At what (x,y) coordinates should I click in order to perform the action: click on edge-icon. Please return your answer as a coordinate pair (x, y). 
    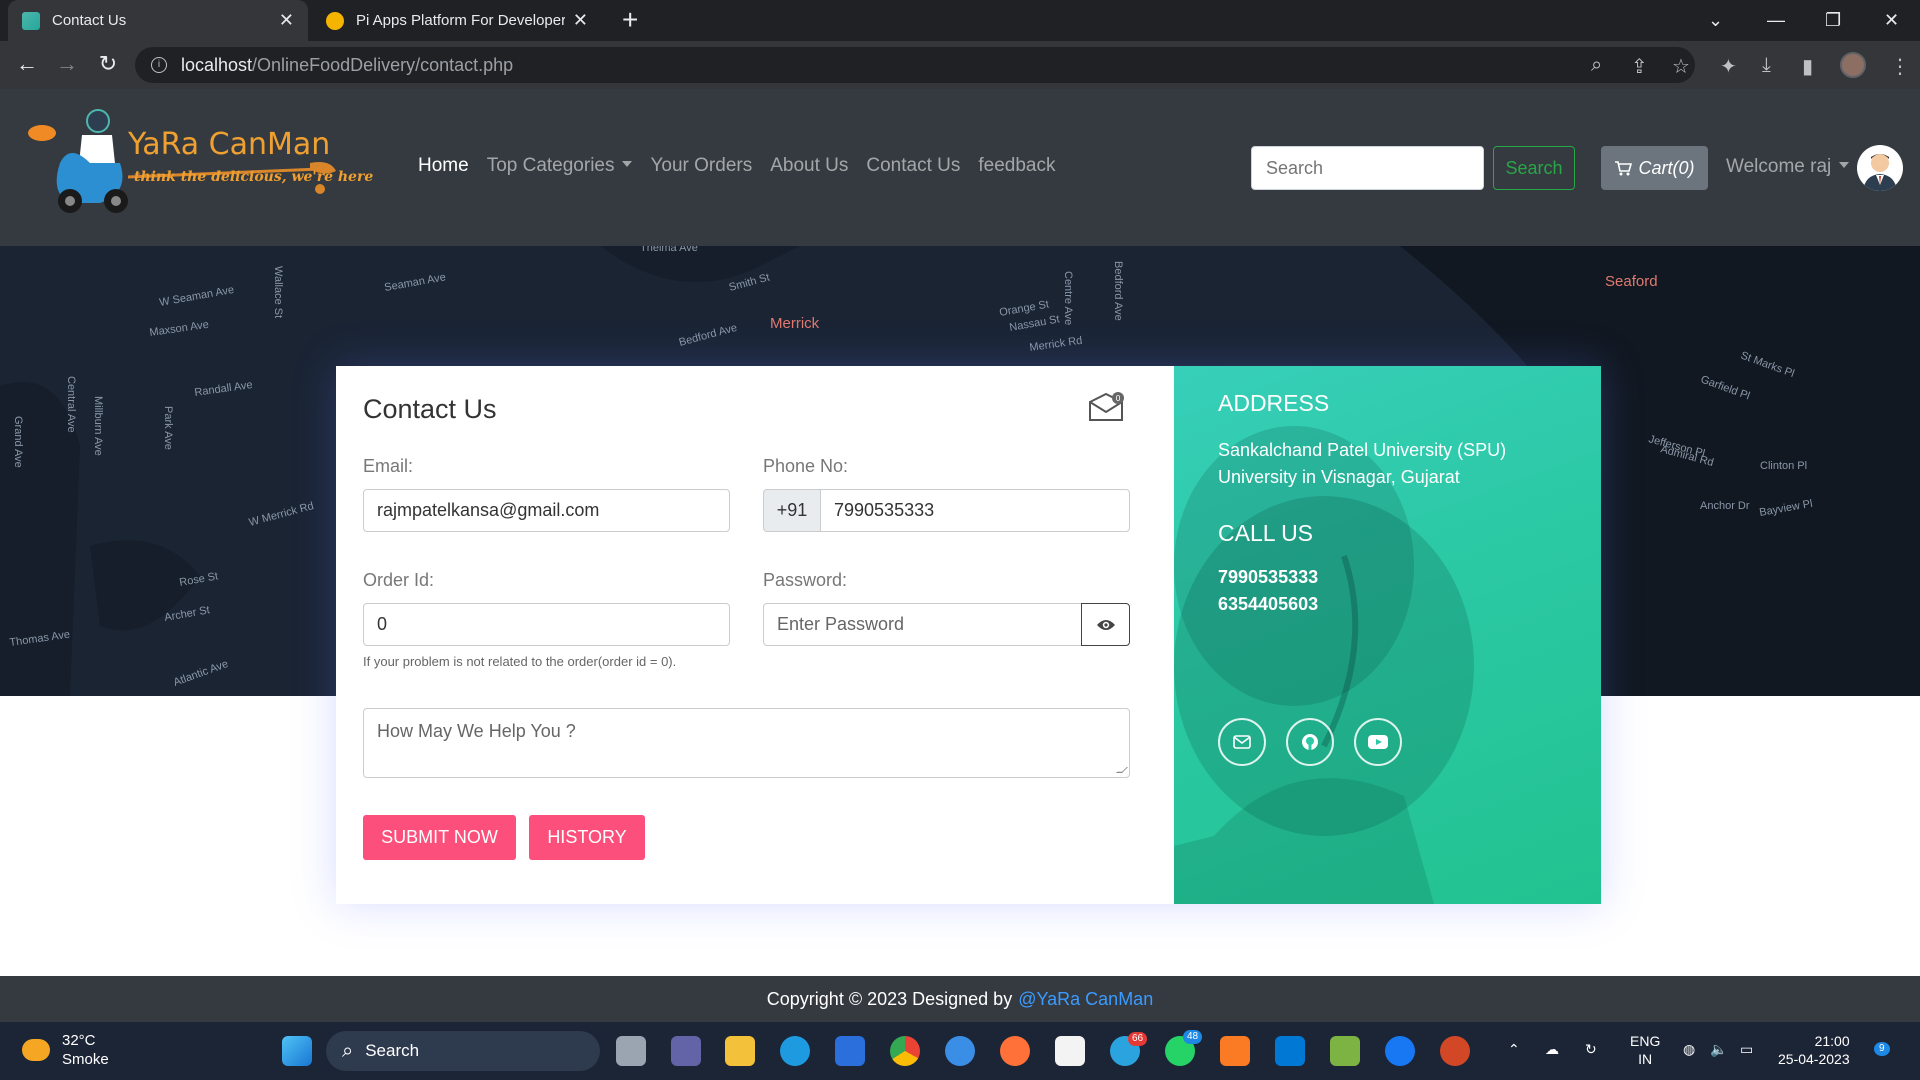
    Looking at the image, I should click on (795, 1051).